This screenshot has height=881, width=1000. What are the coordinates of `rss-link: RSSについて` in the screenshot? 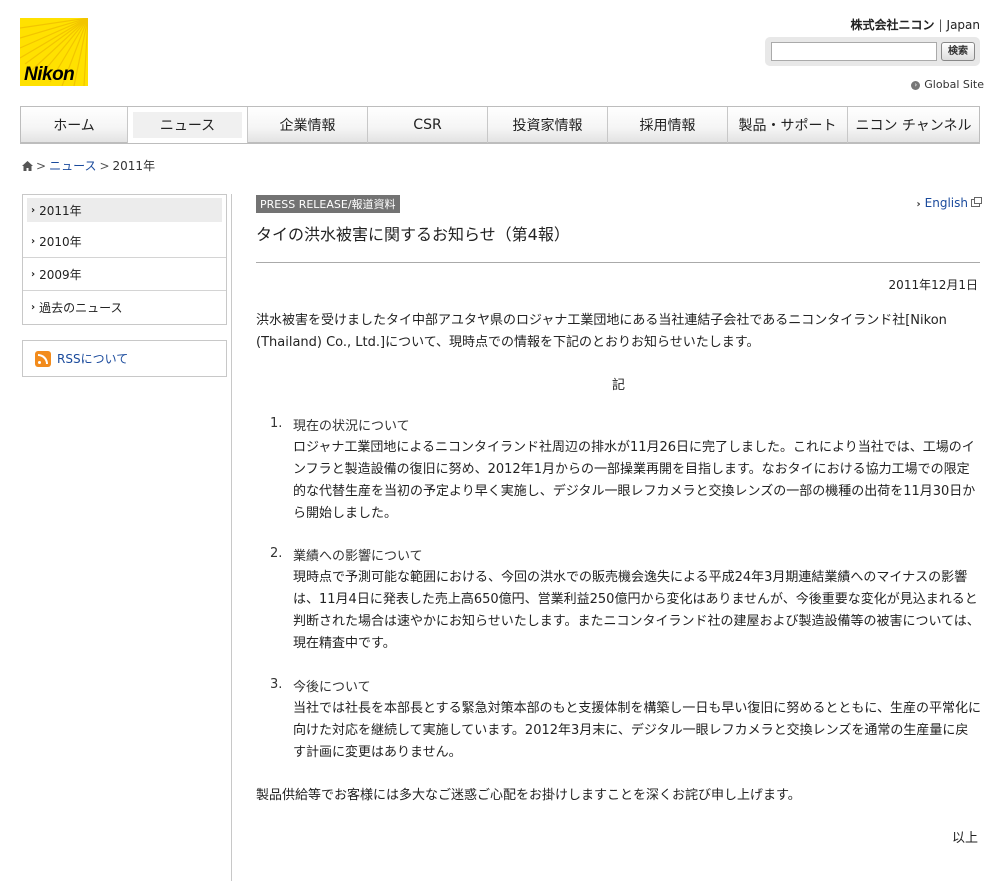 It's located at (92, 358).